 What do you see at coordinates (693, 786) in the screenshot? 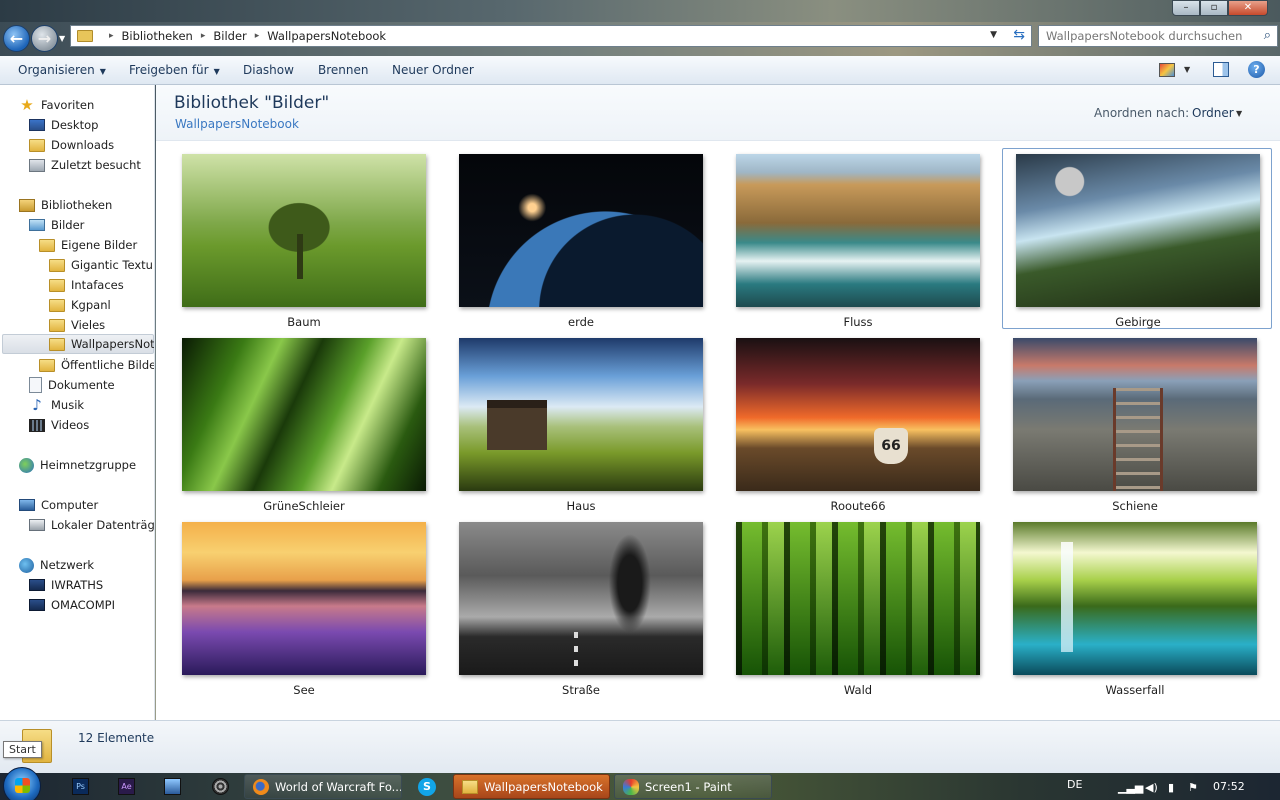
I see `taskbar-item-paint: Screen1 - Paint` at bounding box center [693, 786].